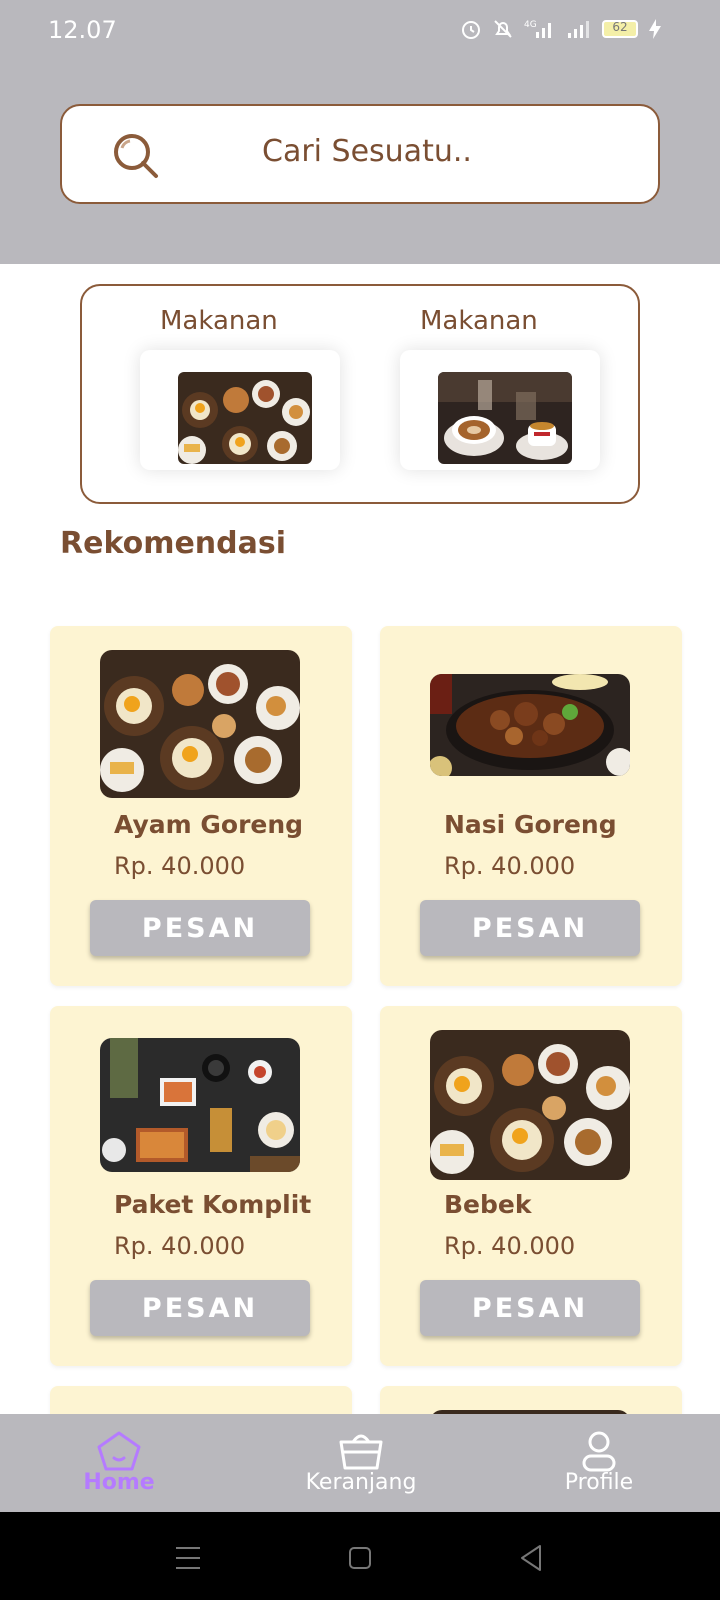 The width and height of the screenshot is (720, 1600). What do you see at coordinates (530, 824) in the screenshot?
I see `product-name: Nasi Goreng` at bounding box center [530, 824].